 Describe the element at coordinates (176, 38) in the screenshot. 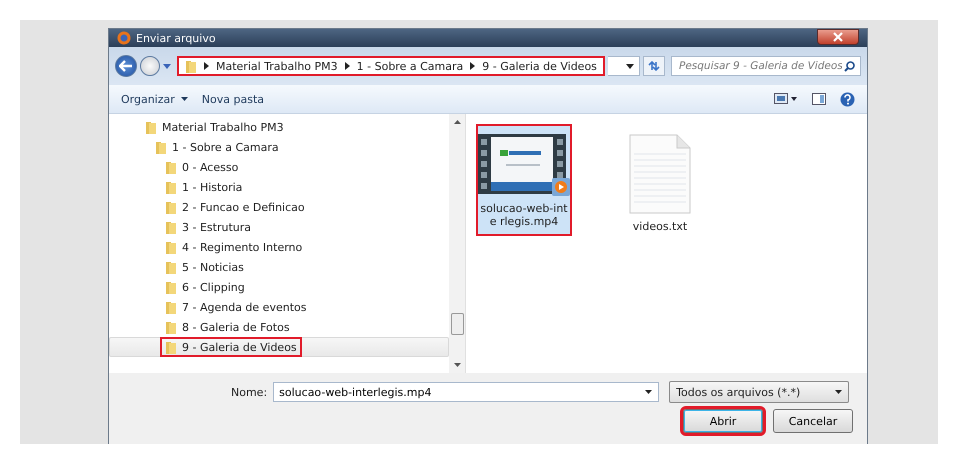

I see `window-title: Enviar arquivo` at that location.